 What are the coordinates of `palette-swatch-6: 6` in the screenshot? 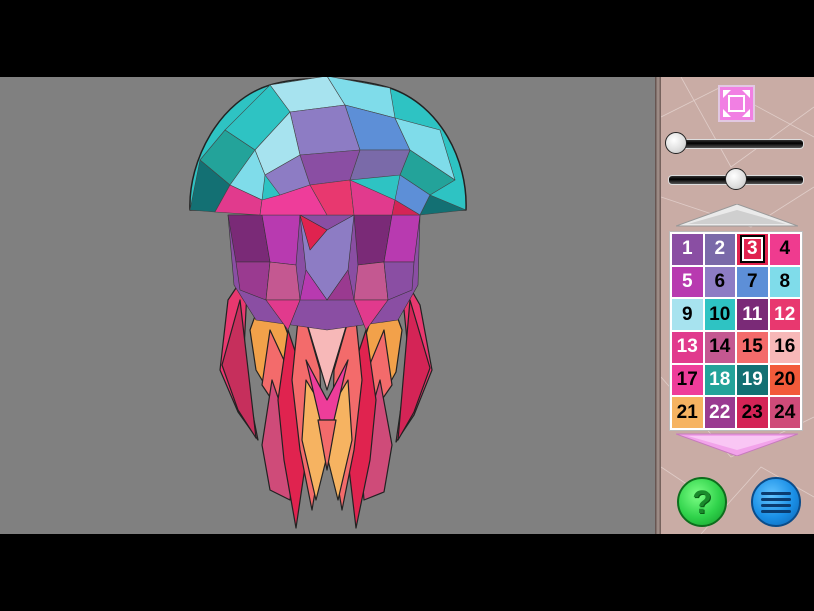 It's located at (719, 282).